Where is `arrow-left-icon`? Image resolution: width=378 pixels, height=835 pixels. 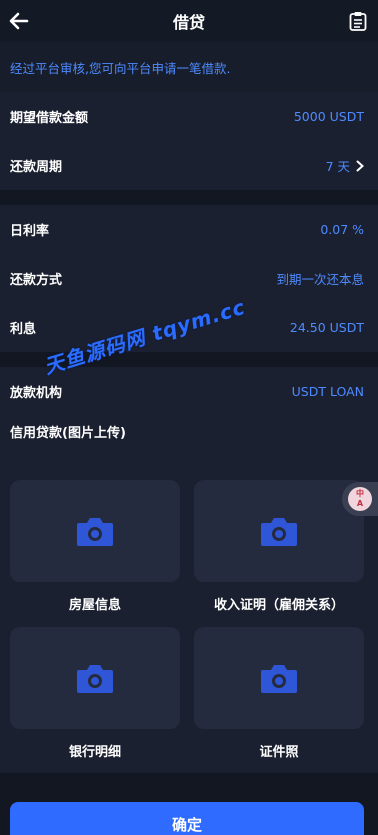
arrow-left-icon is located at coordinates (19, 21).